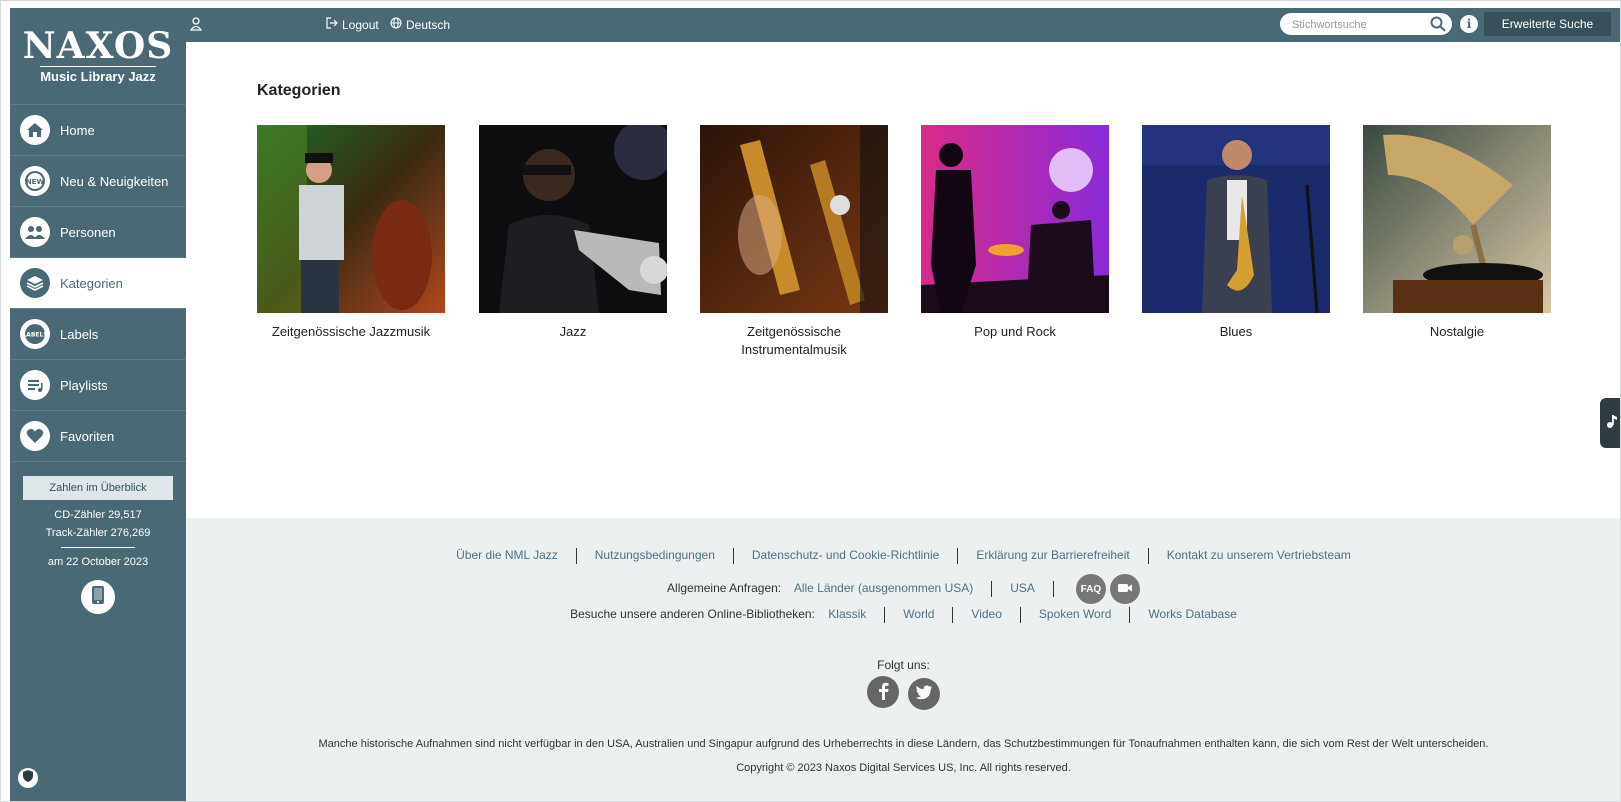  Describe the element at coordinates (1015, 219) in the screenshot. I see `category-image-pop-rock` at that location.